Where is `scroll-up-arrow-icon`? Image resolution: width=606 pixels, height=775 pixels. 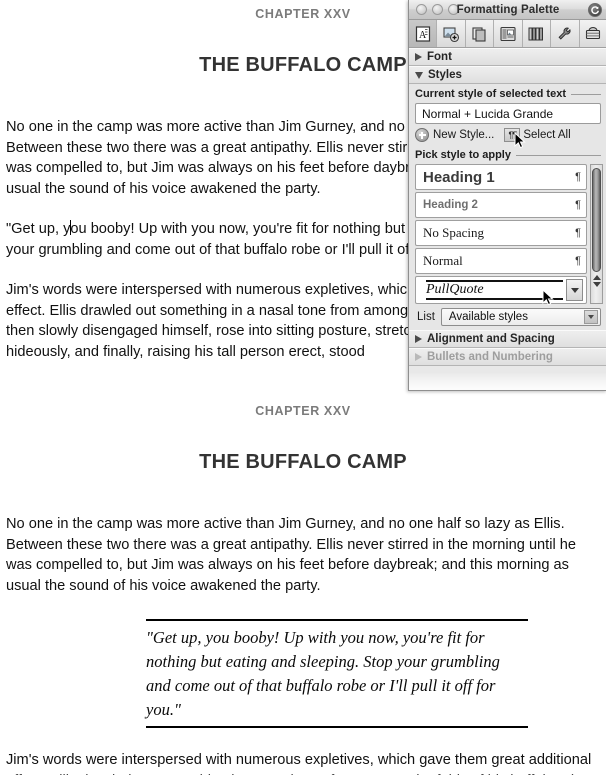 scroll-up-arrow-icon is located at coordinates (596, 277).